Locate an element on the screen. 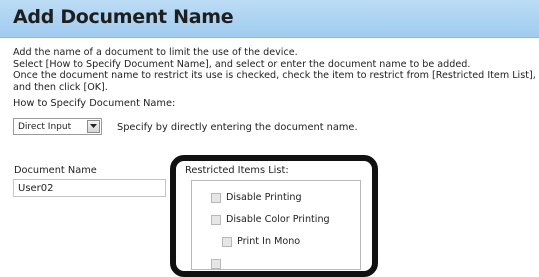 This screenshot has height=277, width=539. dropdown-button is located at coordinates (93, 126).